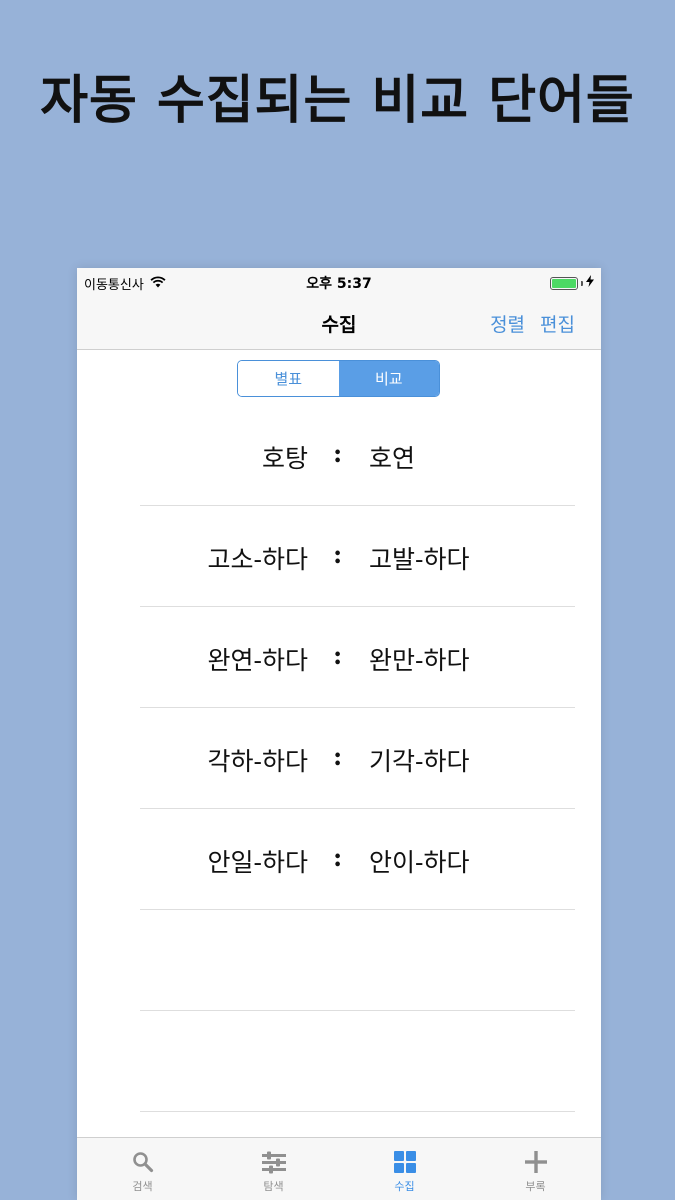 The height and width of the screenshot is (1200, 675). I want to click on tab-label: 수집, so click(404, 1186).